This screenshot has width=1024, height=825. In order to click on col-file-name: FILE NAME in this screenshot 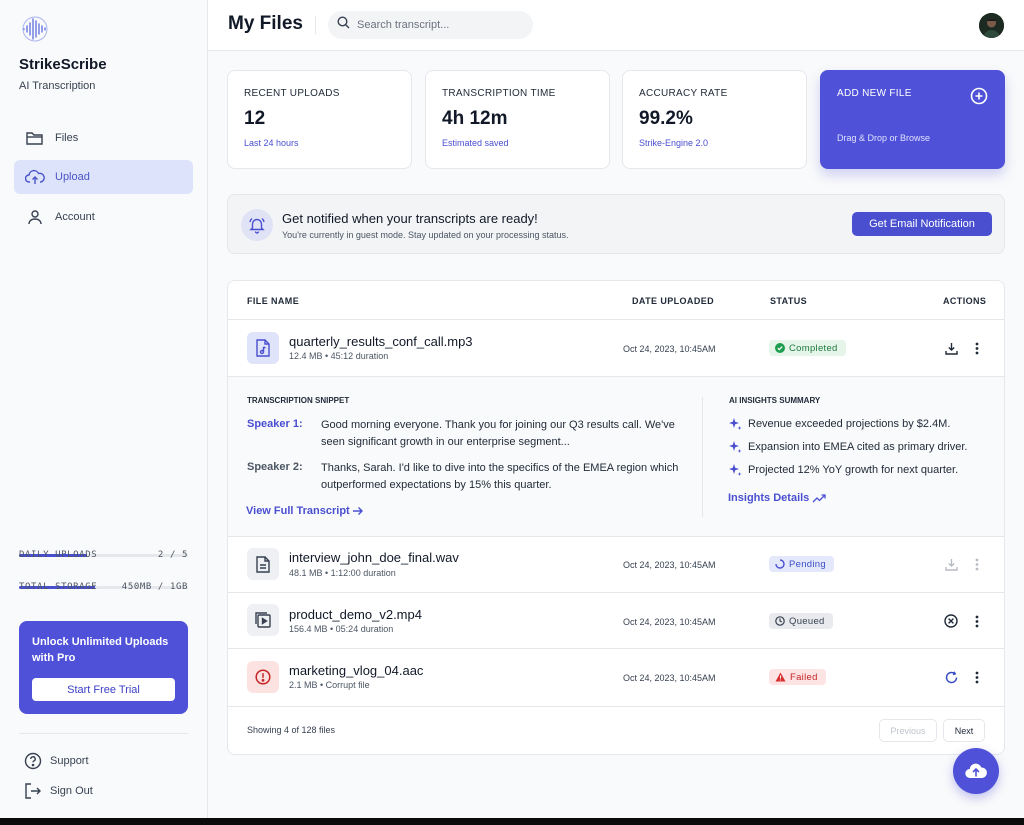, I will do `click(273, 301)`.